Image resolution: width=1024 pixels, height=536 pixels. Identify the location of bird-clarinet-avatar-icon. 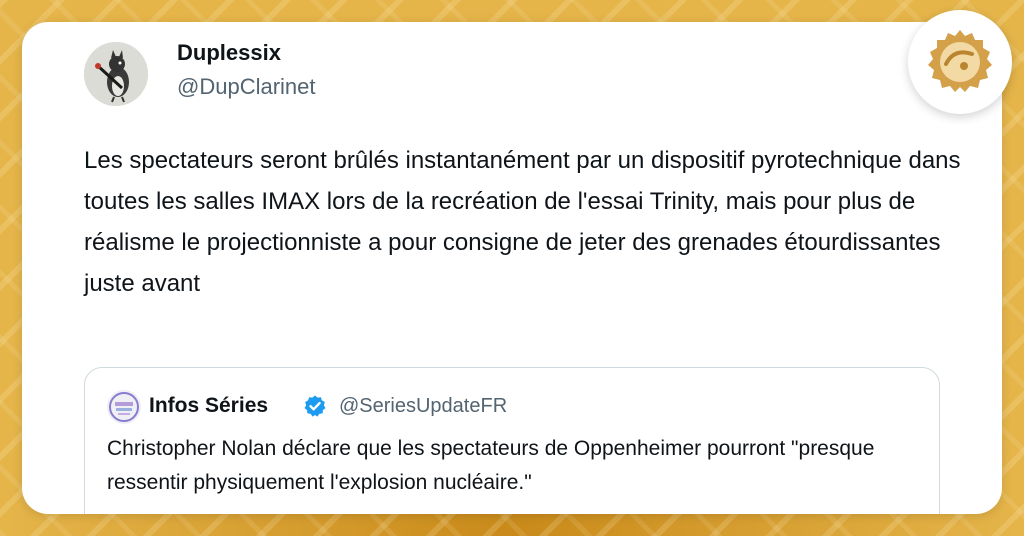
(116, 74).